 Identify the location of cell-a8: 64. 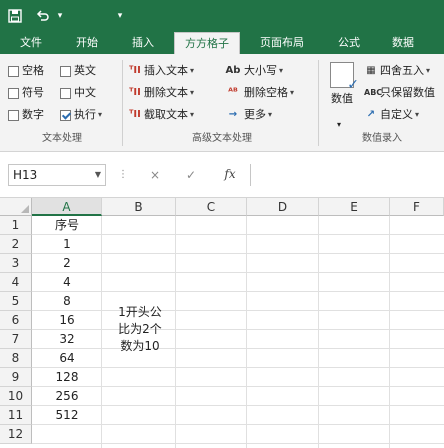
(67, 358).